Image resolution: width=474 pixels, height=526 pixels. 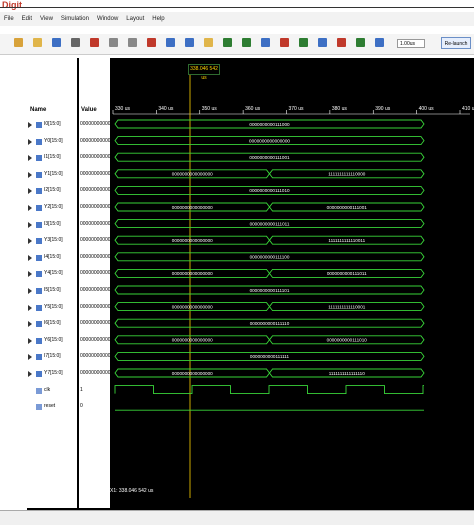 What do you see at coordinates (38, 110) in the screenshot?
I see `name-column-header: Name` at bounding box center [38, 110].